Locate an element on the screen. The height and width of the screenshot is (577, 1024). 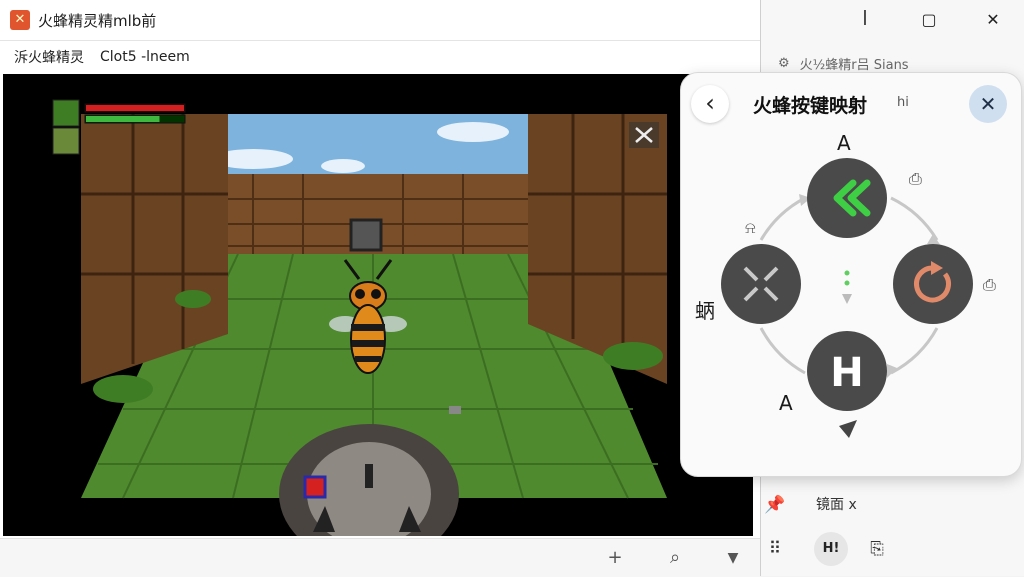
stamina-bar-fill is located at coordinates (123, 119).